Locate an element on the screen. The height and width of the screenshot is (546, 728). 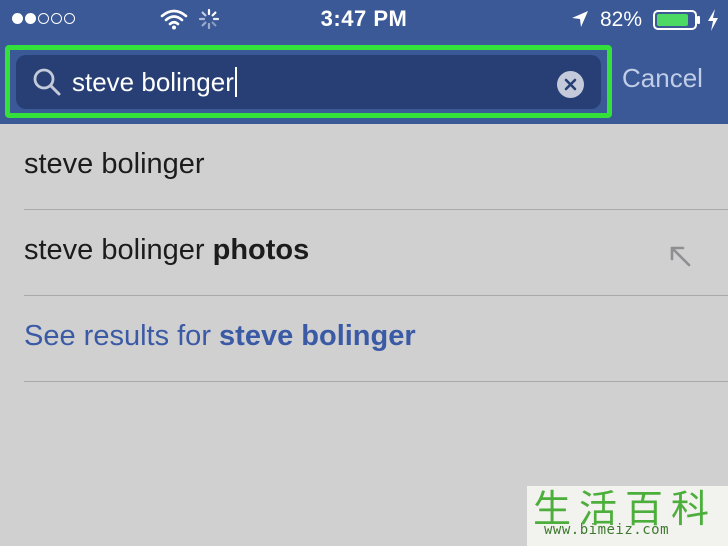
cancel-button: Cancel is located at coordinates (662, 78).